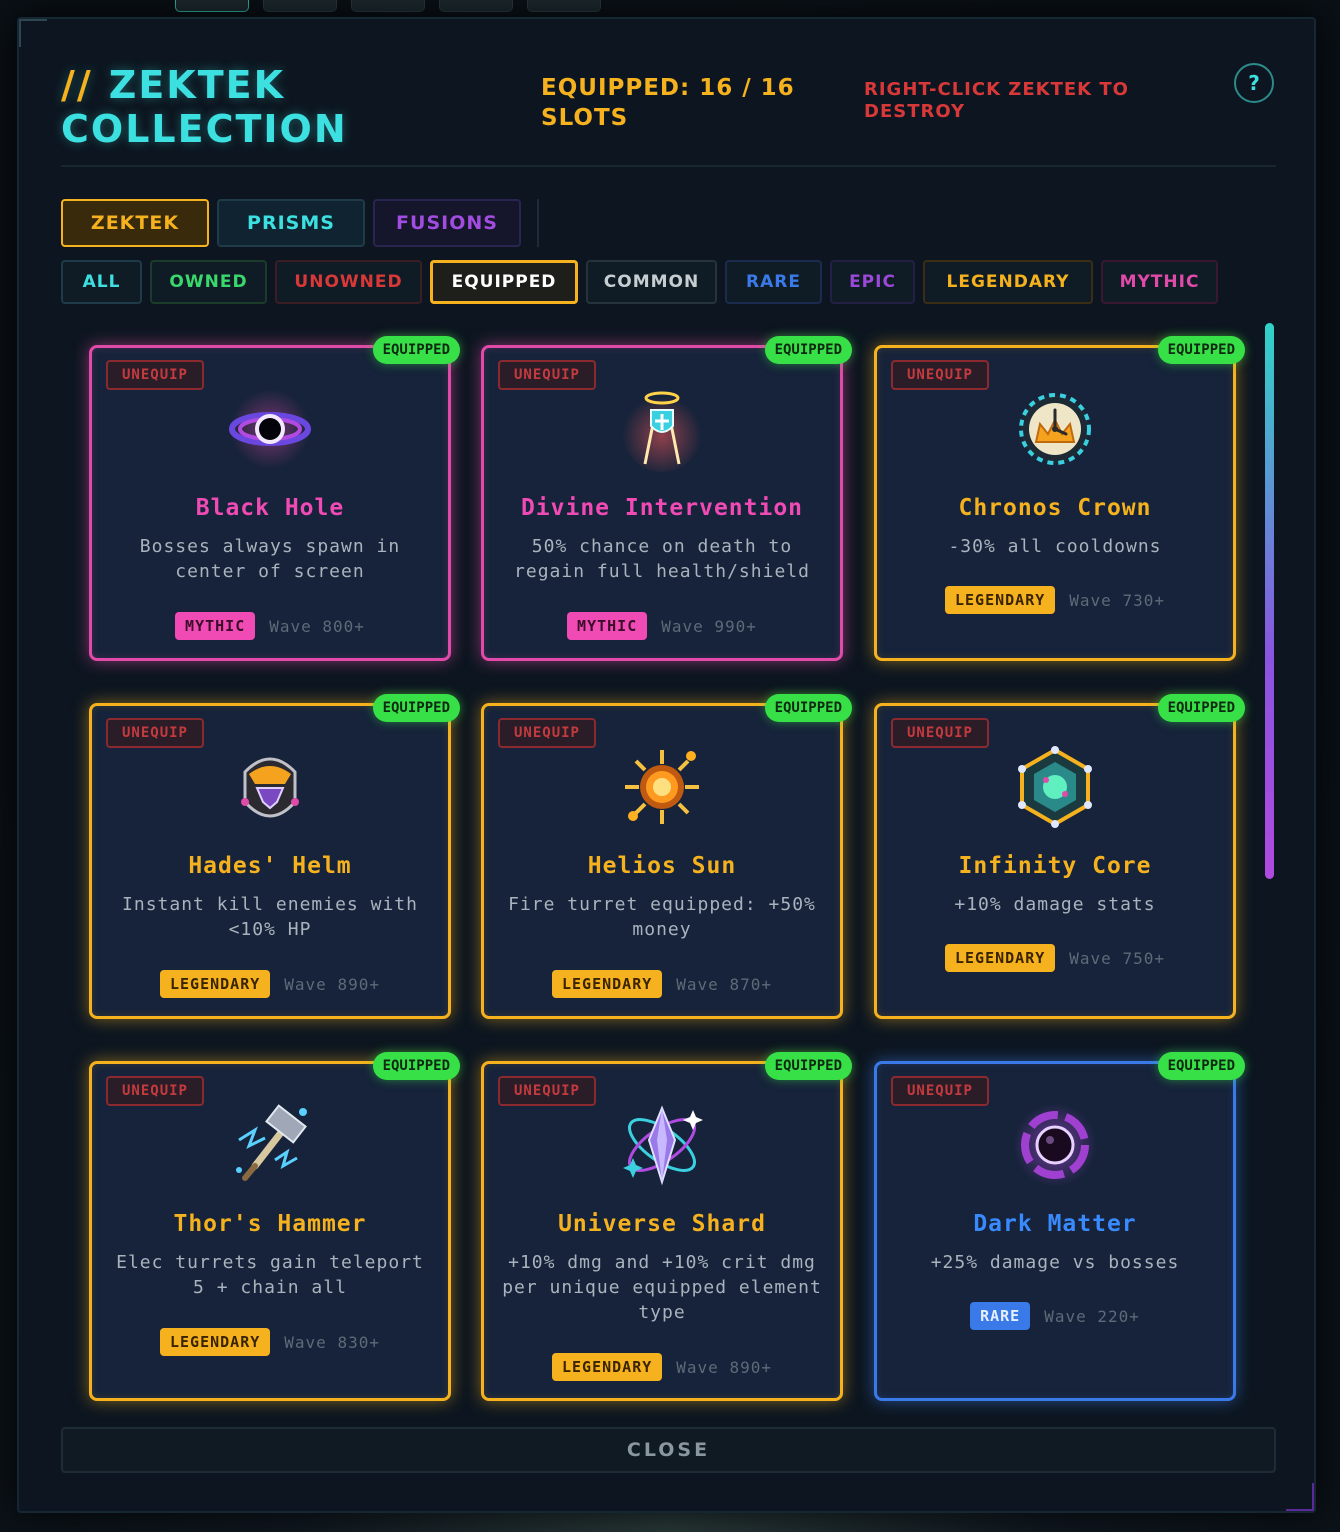 The width and height of the screenshot is (1340, 1532). What do you see at coordinates (1269, 601) in the screenshot?
I see `scrollbar` at bounding box center [1269, 601].